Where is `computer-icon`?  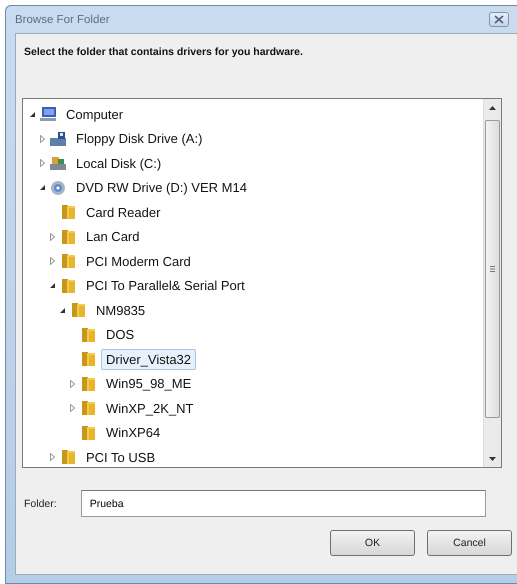 computer-icon is located at coordinates (48, 114).